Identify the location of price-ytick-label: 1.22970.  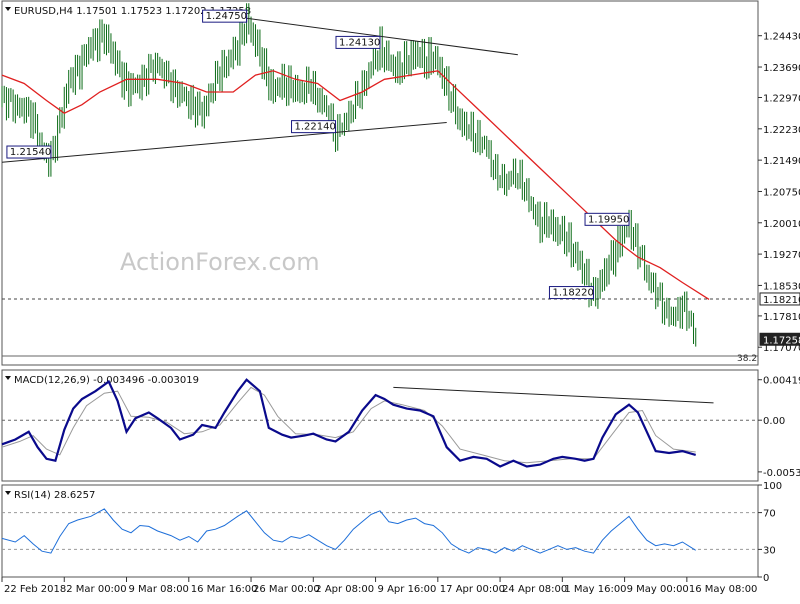
(781, 99).